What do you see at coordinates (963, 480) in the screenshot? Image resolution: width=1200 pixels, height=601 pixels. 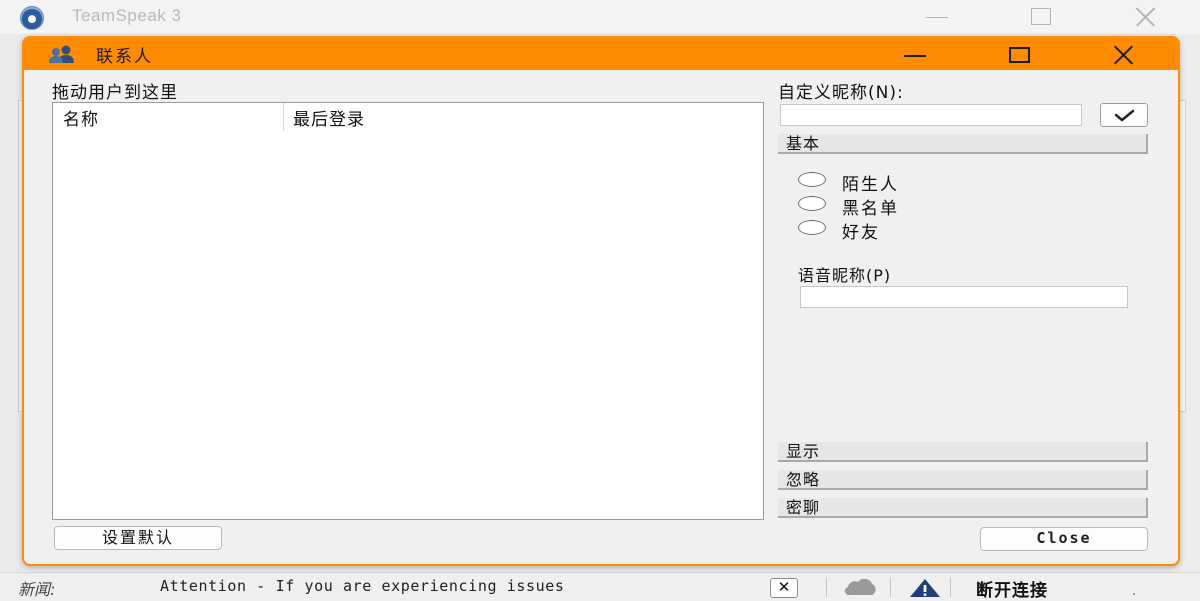 I see `section-ignore: 忽略` at bounding box center [963, 480].